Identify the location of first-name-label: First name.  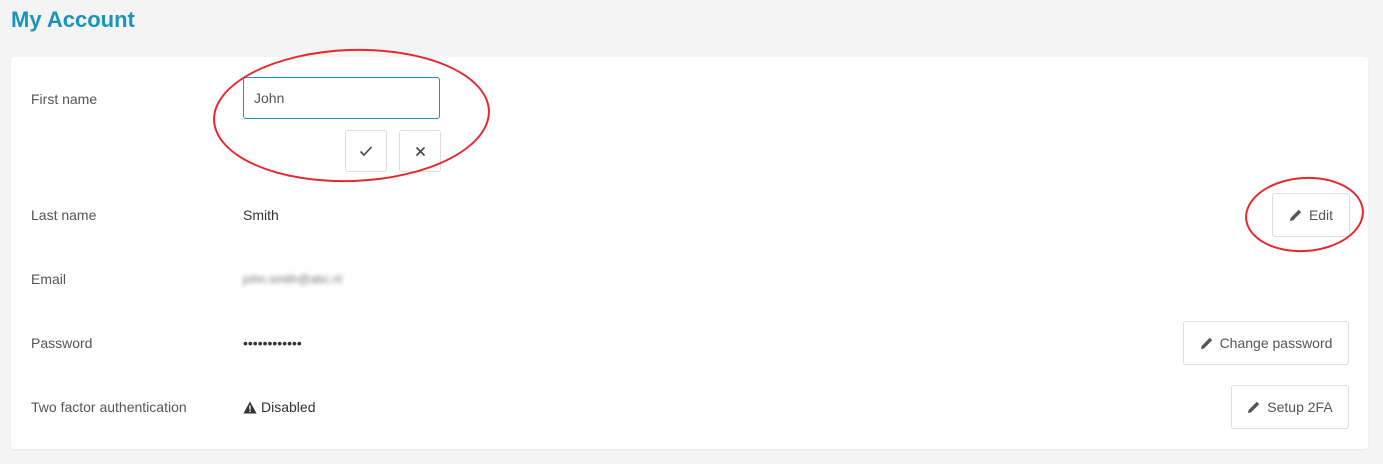
(64, 99).